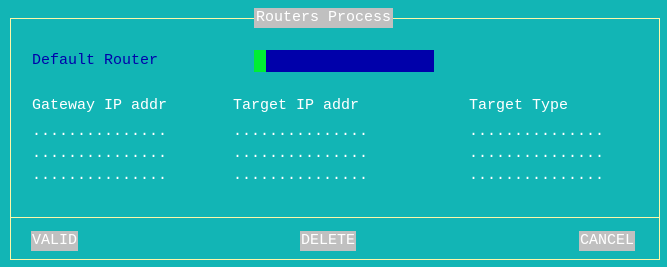 The width and height of the screenshot is (667, 267). I want to click on frame-bottom-border, so click(335, 259).